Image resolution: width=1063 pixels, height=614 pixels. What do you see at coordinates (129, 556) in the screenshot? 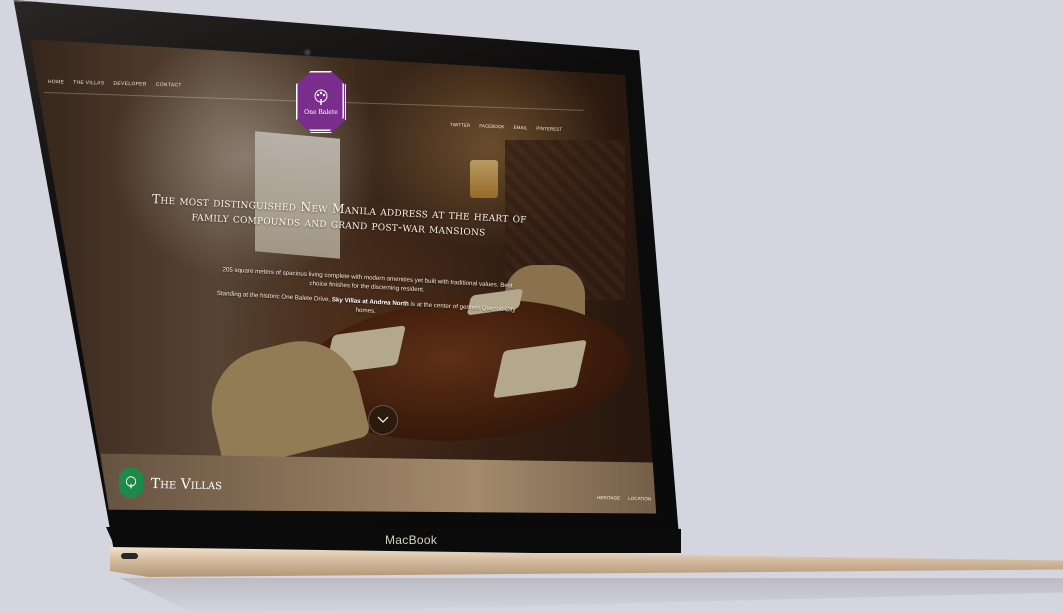
I see `usb-c-port` at bounding box center [129, 556].